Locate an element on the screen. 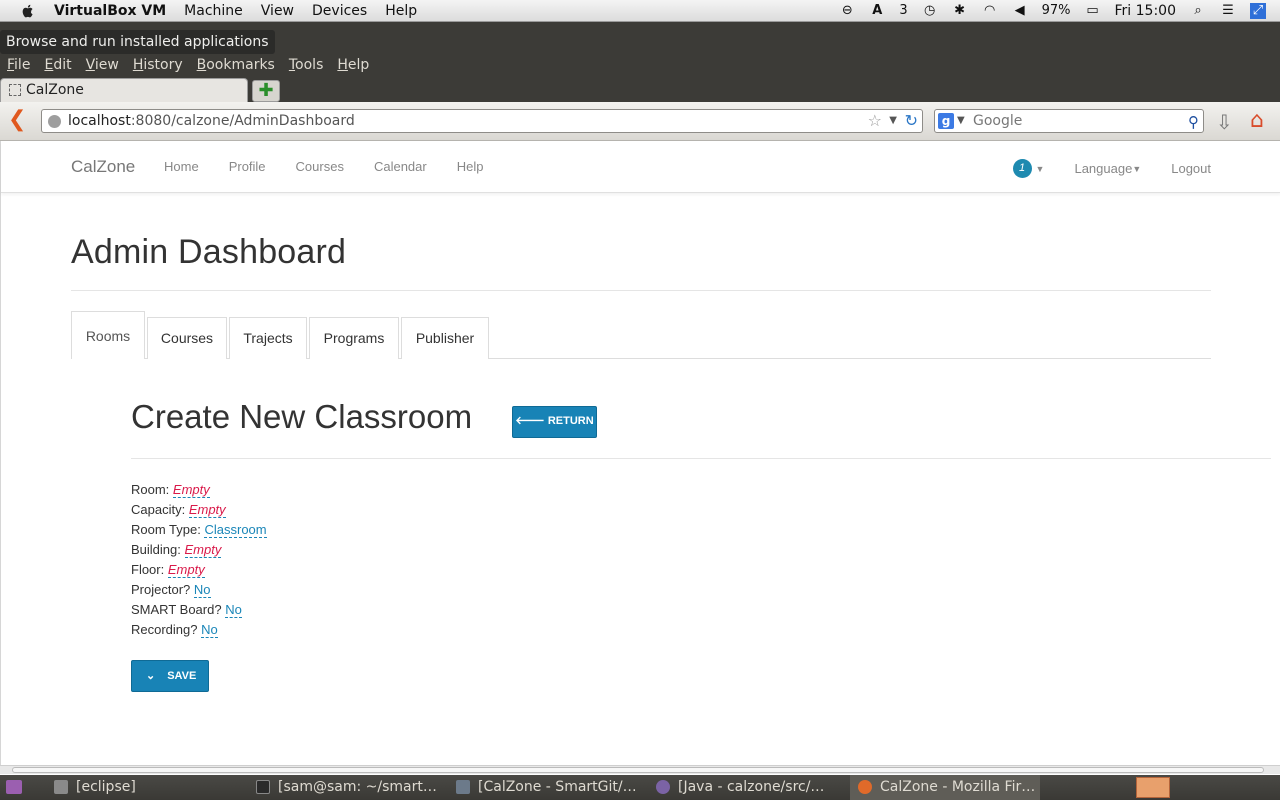 Image resolution: width=1280 pixels, height=800 pixels. room-type-value: Classroom is located at coordinates (235, 530).